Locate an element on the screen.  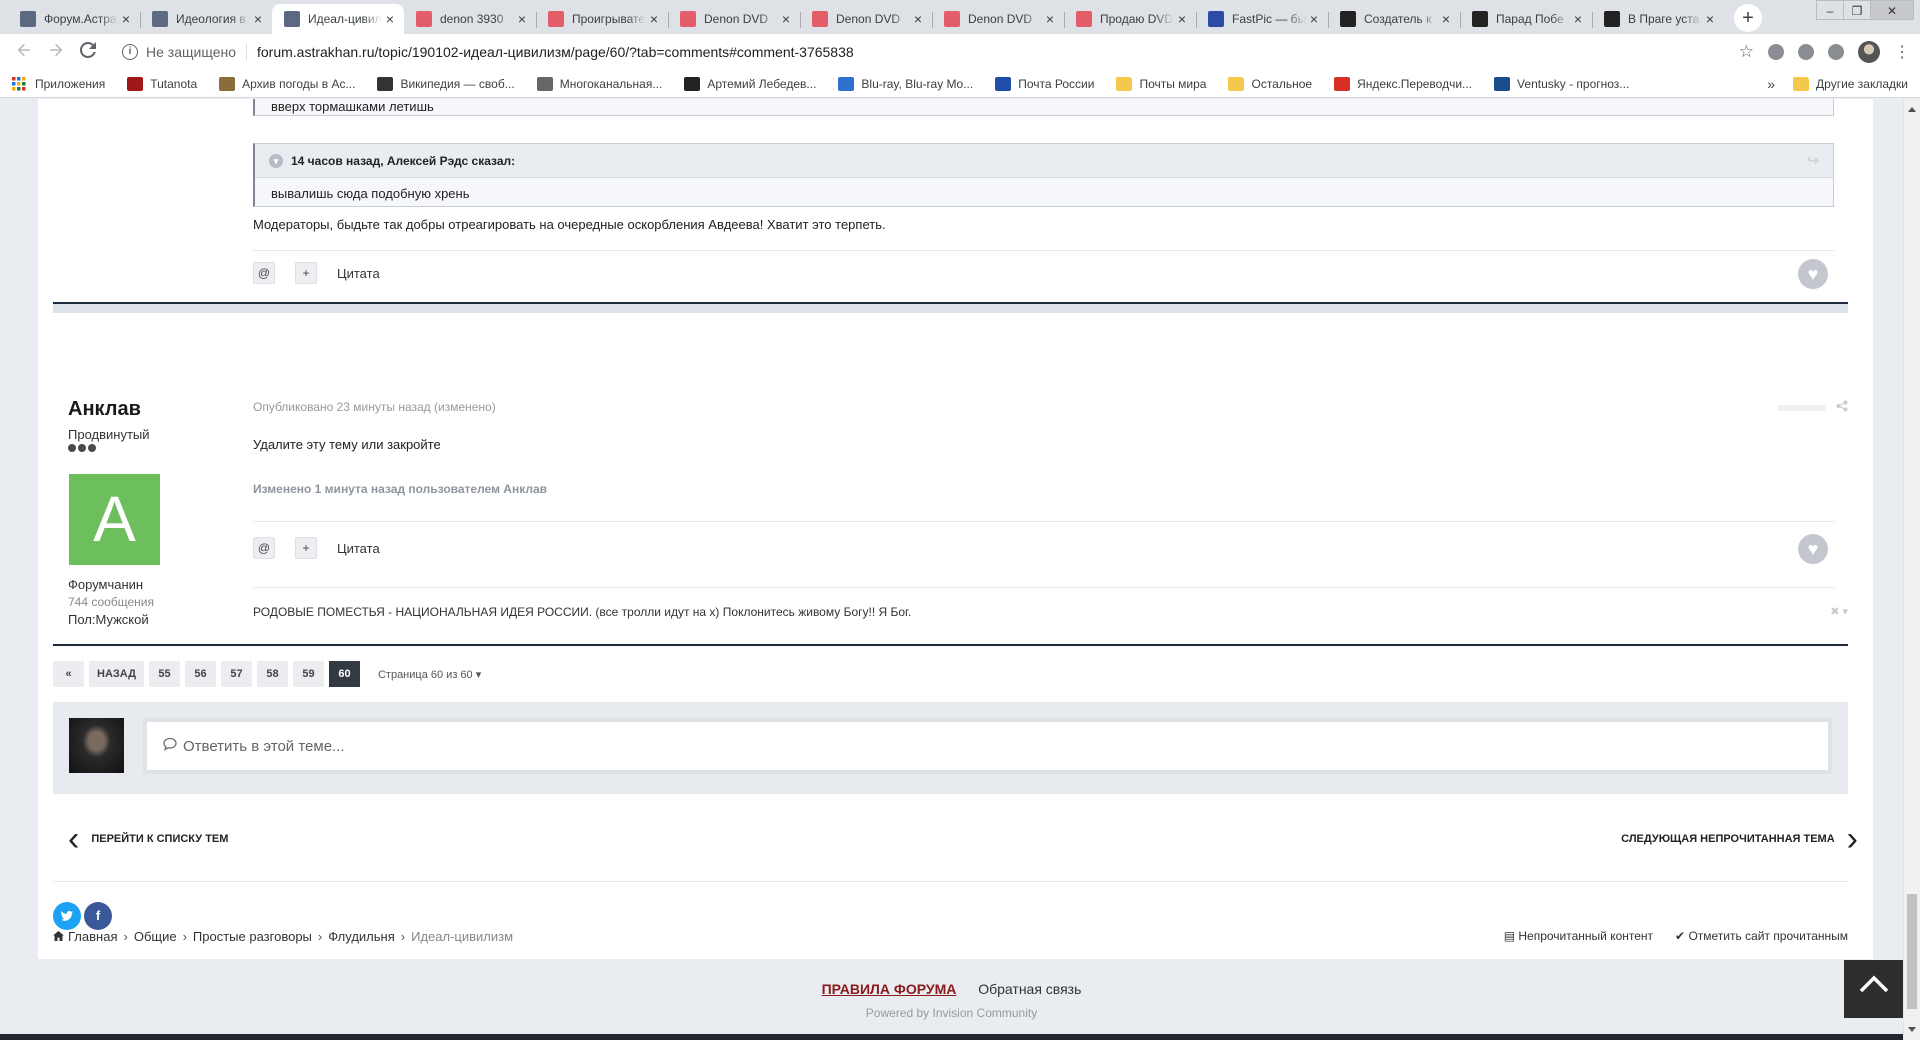
collapse-chevron-icon: ▾ is located at coordinates (276, 160).